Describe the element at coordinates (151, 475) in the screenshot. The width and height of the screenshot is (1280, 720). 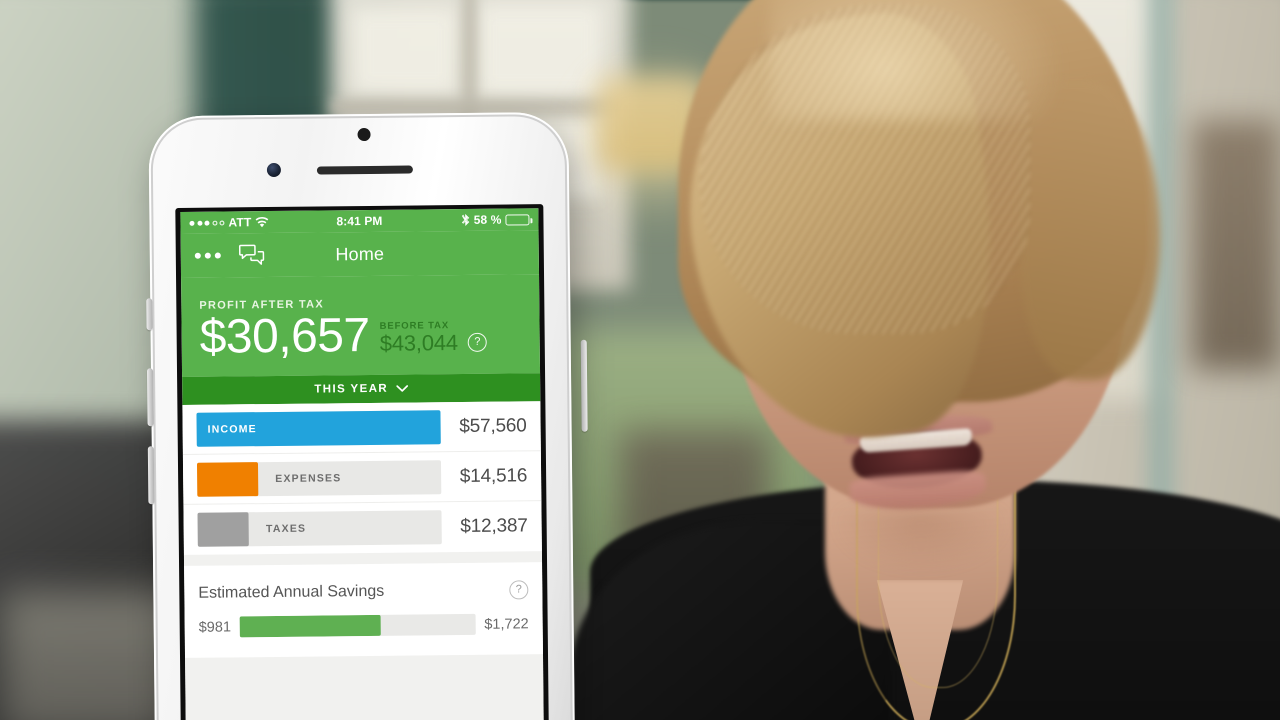
I see `volume-down-button` at that location.